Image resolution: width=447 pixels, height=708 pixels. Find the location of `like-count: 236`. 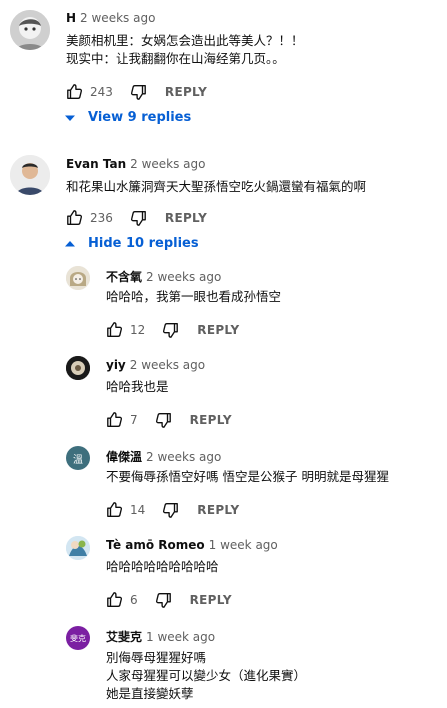

like-count: 236 is located at coordinates (101, 218).